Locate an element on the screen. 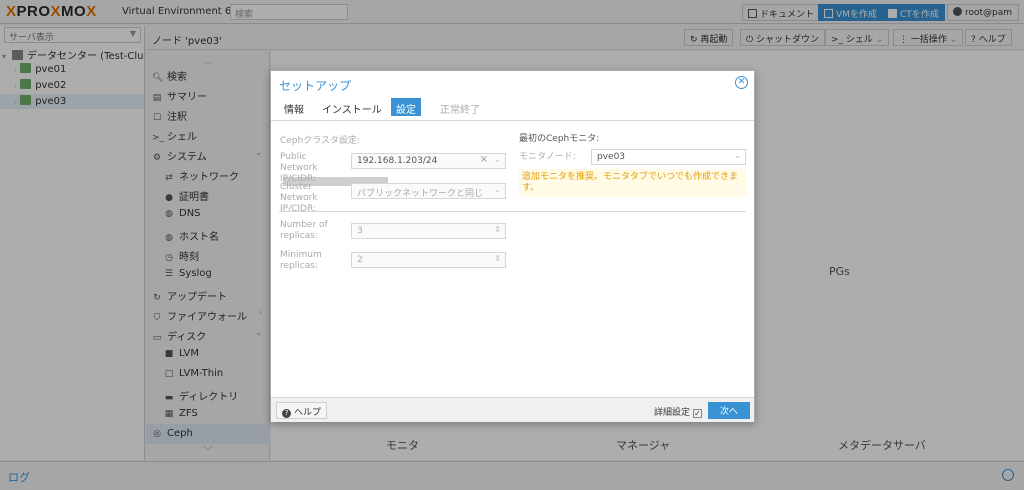  cluster-network-field: パブリックネットワークと同じ ⌄ is located at coordinates (428, 191).